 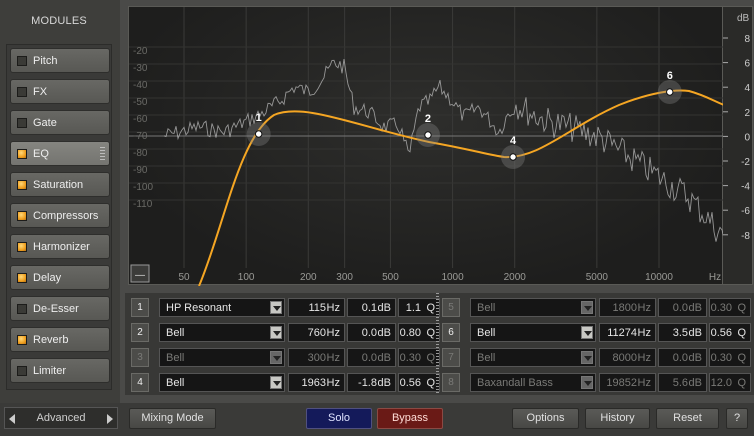 What do you see at coordinates (339, 418) in the screenshot?
I see `solo-button: Solo` at bounding box center [339, 418].